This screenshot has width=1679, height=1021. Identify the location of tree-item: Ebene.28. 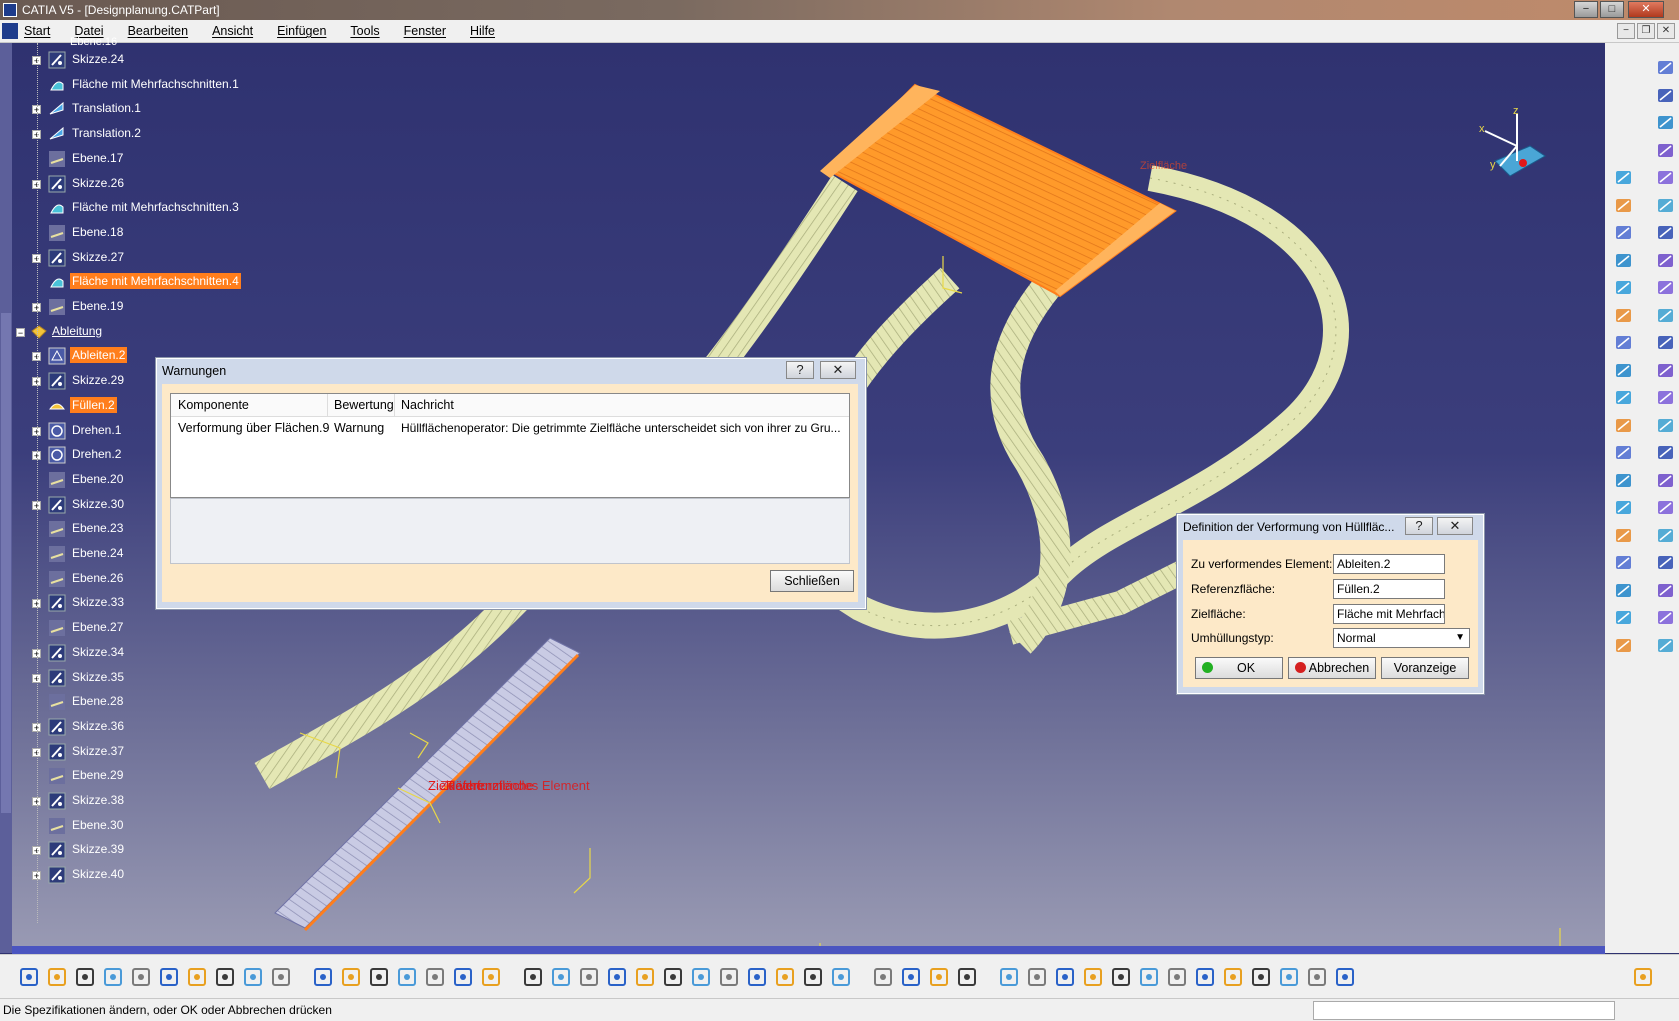
(162, 702).